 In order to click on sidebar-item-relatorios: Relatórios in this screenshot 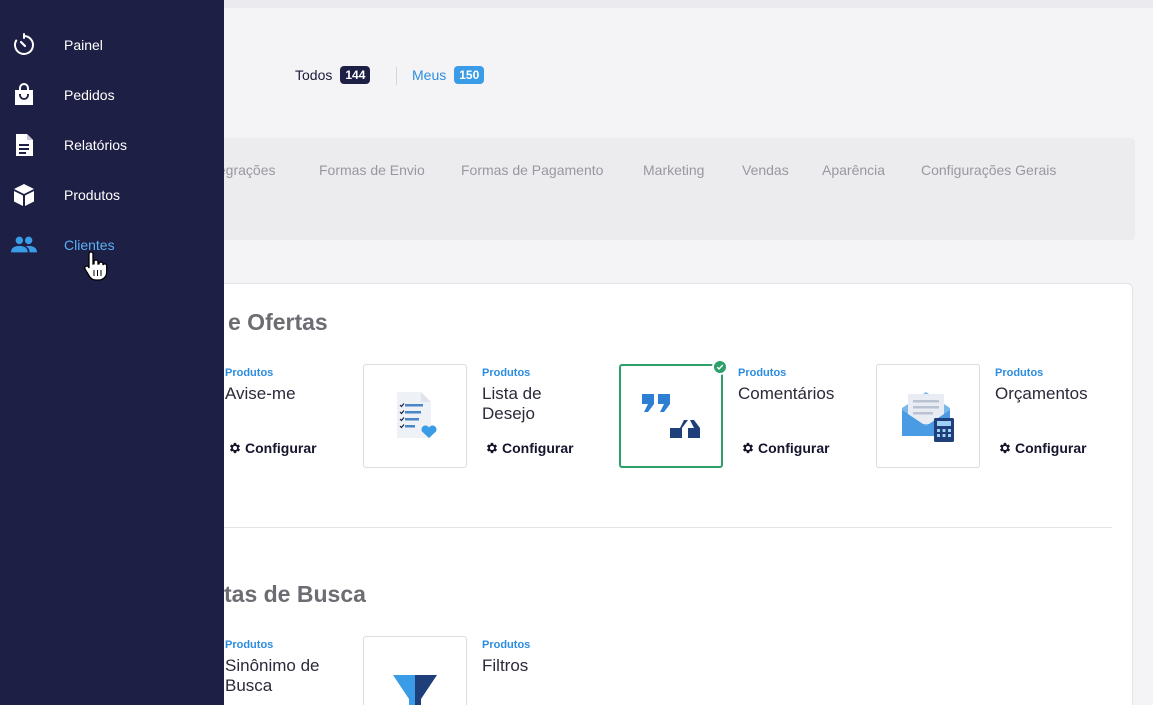, I will do `click(112, 145)`.